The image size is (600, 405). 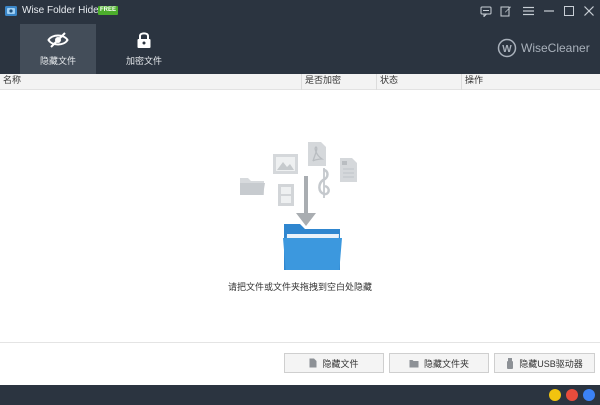 I want to click on close-icon, so click(x=589, y=11).